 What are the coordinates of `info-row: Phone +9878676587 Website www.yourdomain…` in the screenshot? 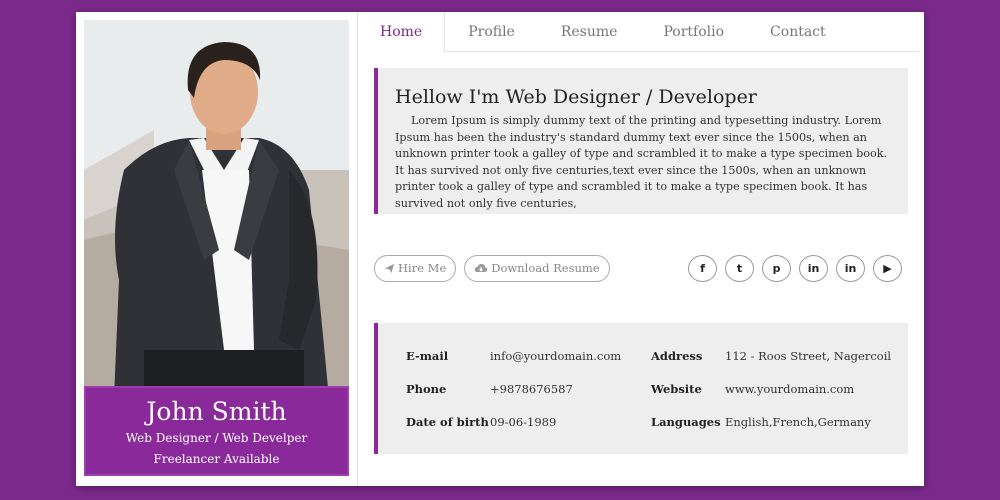 It's located at (643, 392).